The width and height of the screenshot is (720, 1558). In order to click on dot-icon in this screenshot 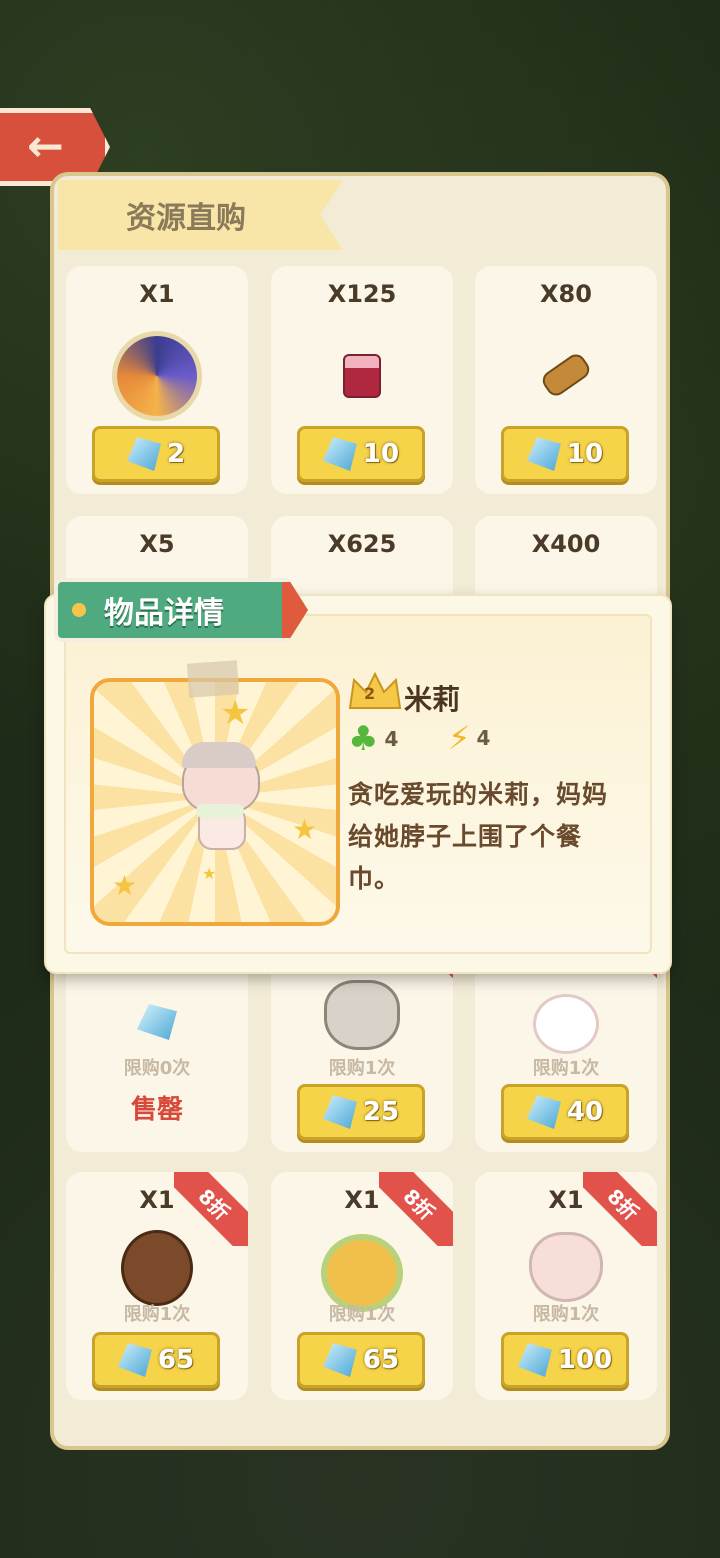, I will do `click(79, 610)`.